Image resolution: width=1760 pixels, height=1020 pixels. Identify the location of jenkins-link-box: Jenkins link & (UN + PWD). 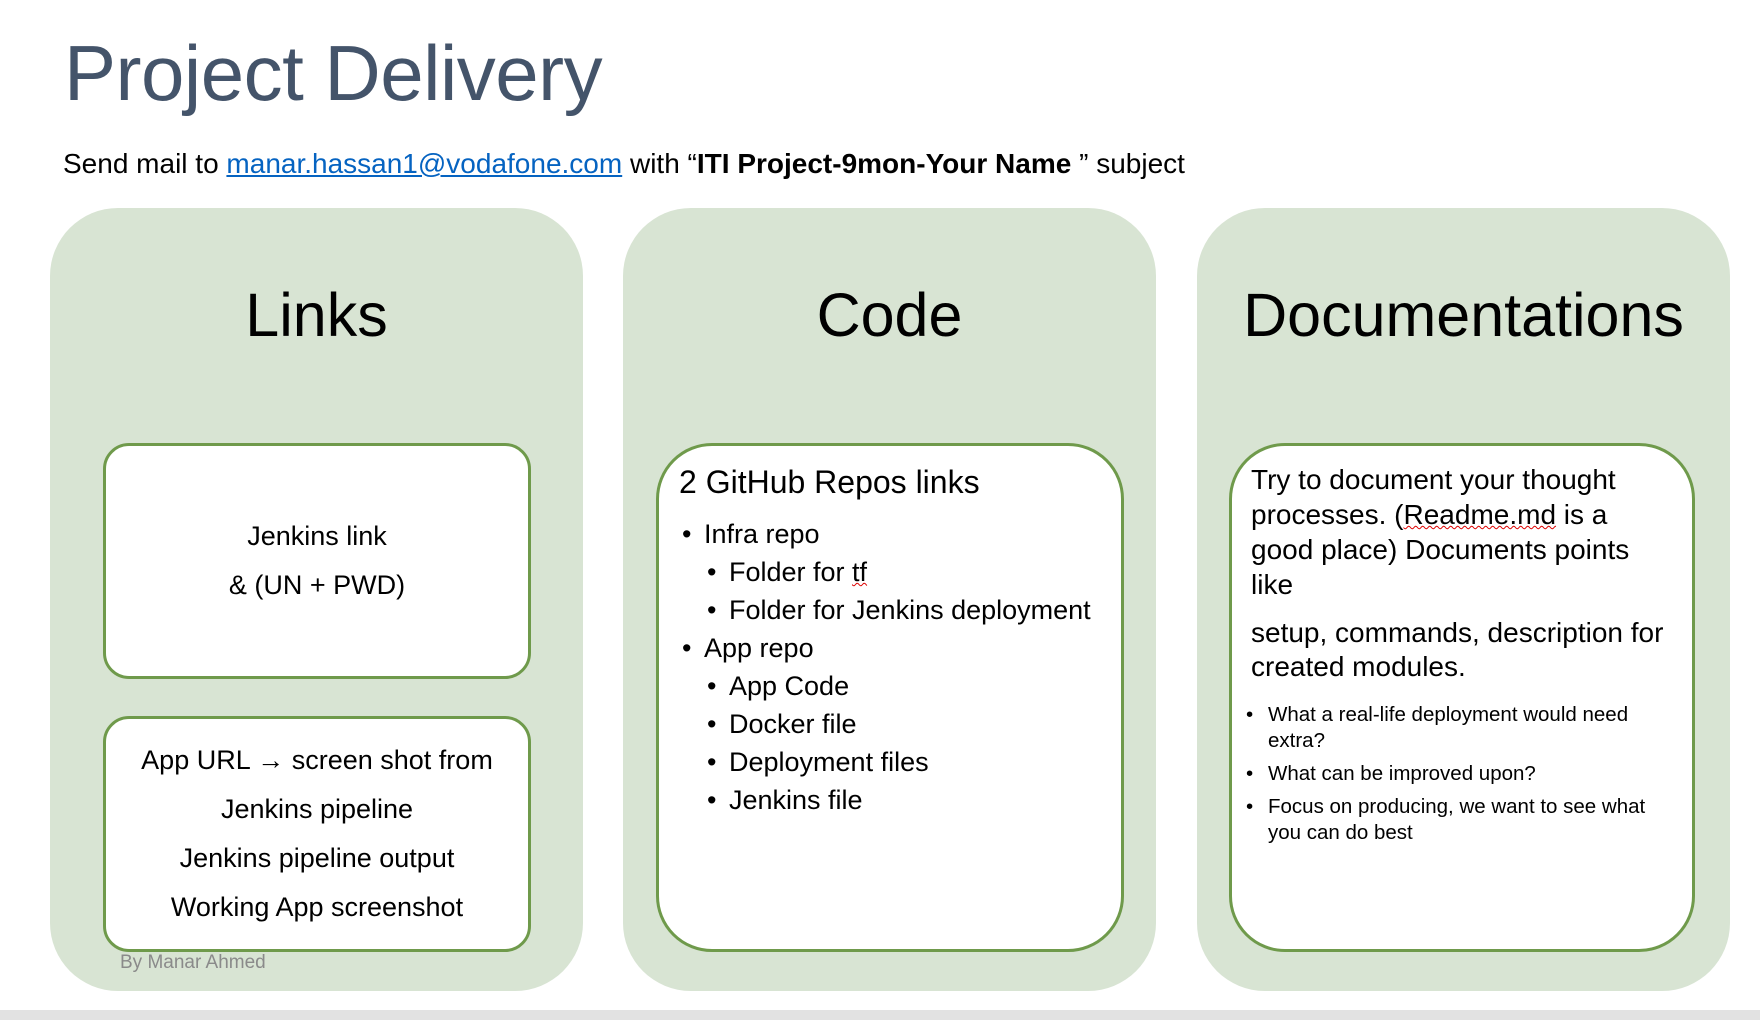
(317, 561).